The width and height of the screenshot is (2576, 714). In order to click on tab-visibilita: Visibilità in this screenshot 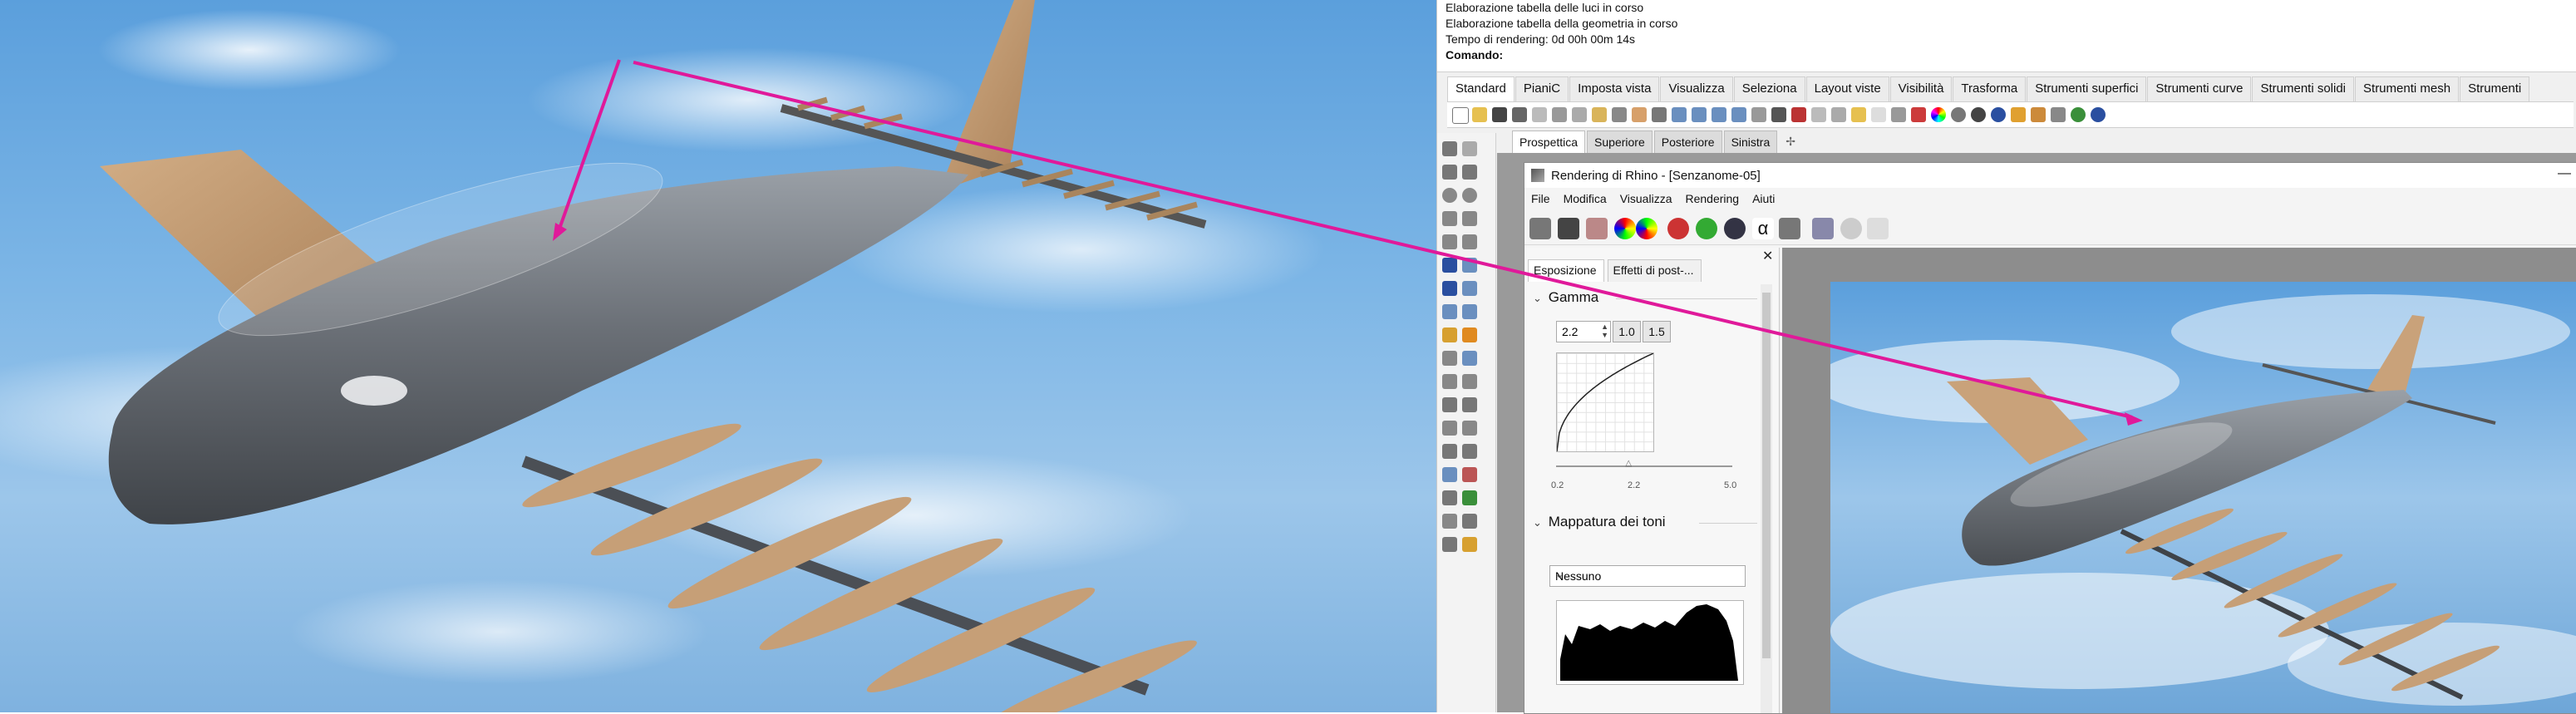, I will do `click(1921, 89)`.